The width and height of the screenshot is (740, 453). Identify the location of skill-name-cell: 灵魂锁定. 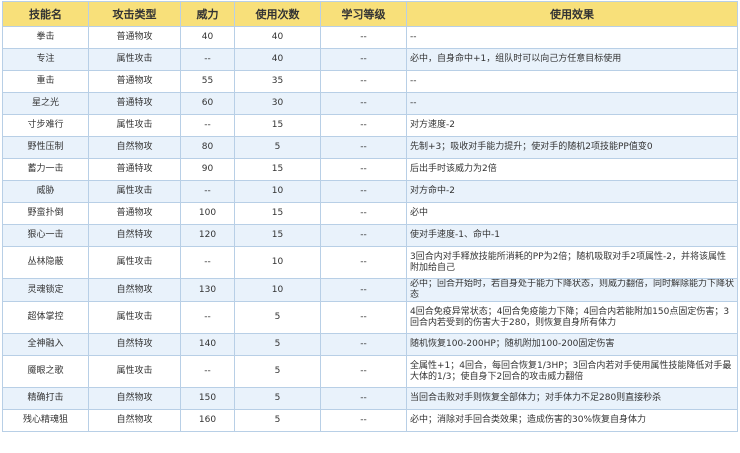
(45, 290).